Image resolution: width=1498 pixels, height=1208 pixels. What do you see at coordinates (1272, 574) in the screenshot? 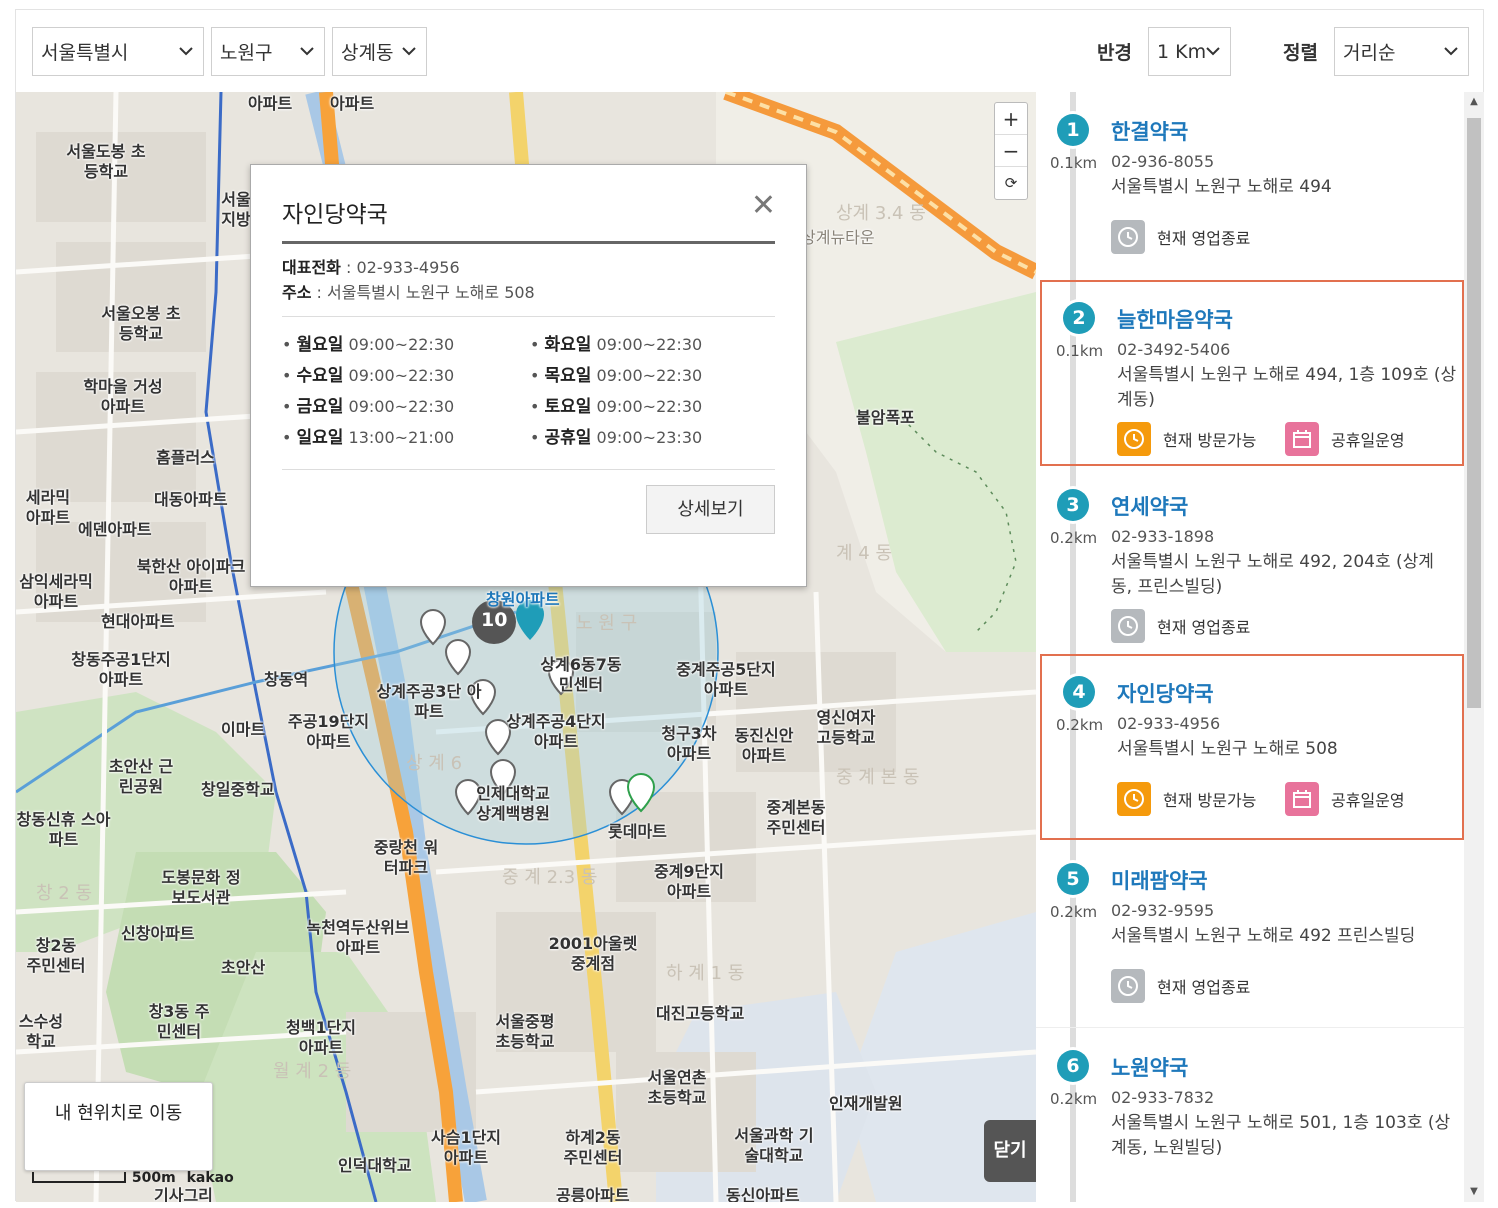
I see `pharmacy-address: 서울특별시 노원구 노해로 492, 204호 (상계동, 프린스빌딩)` at bounding box center [1272, 574].